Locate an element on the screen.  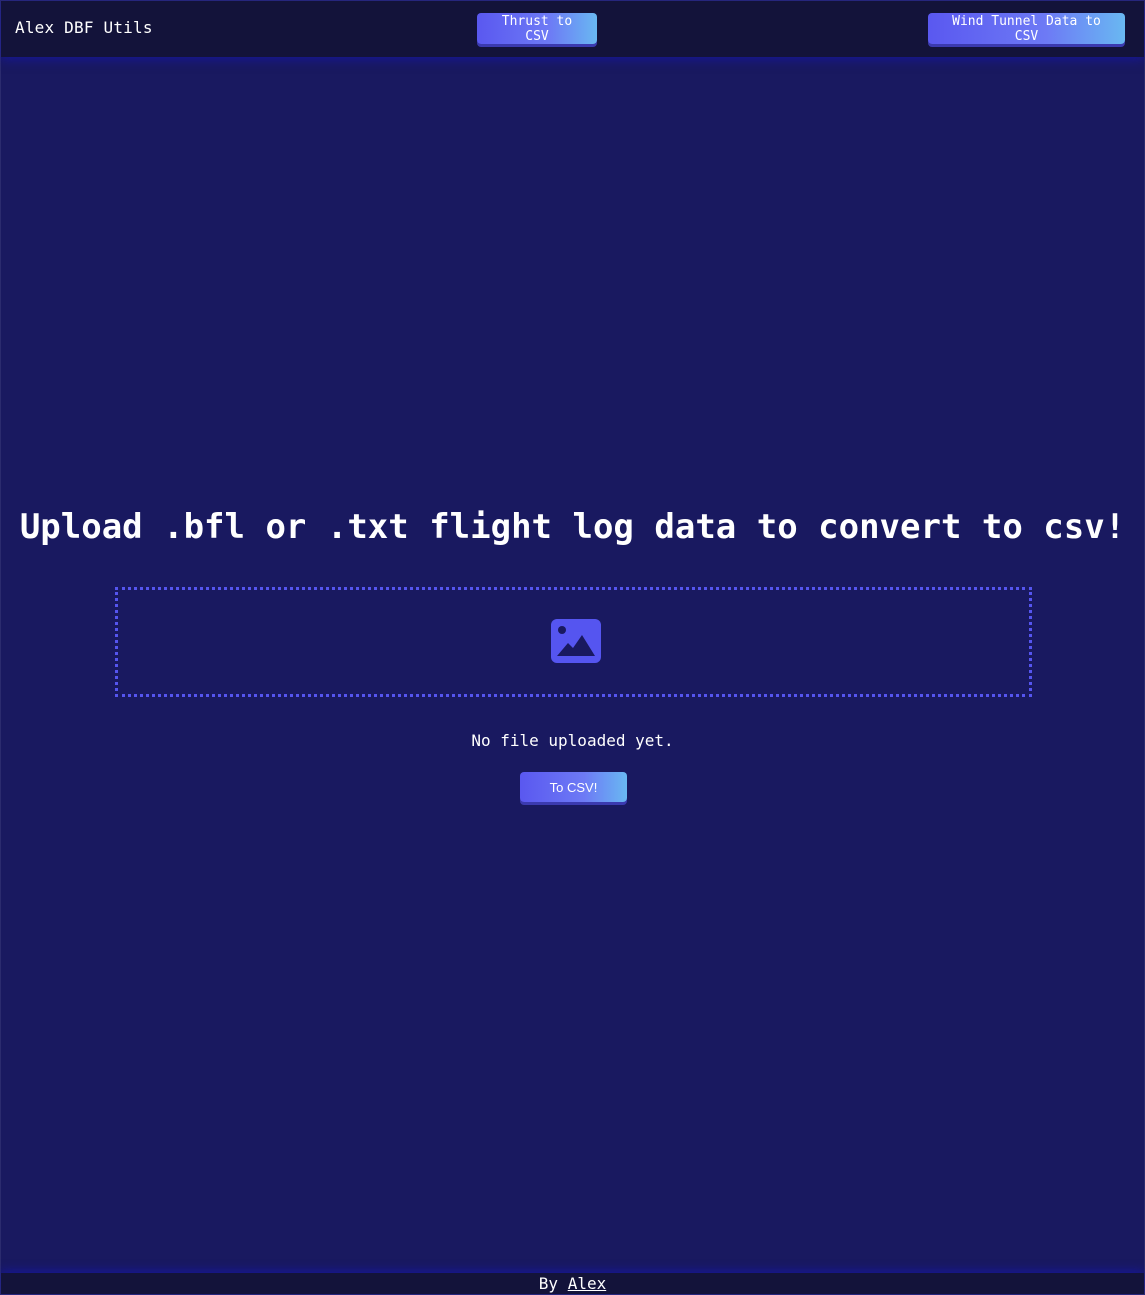
file-dropzone is located at coordinates (573, 642).